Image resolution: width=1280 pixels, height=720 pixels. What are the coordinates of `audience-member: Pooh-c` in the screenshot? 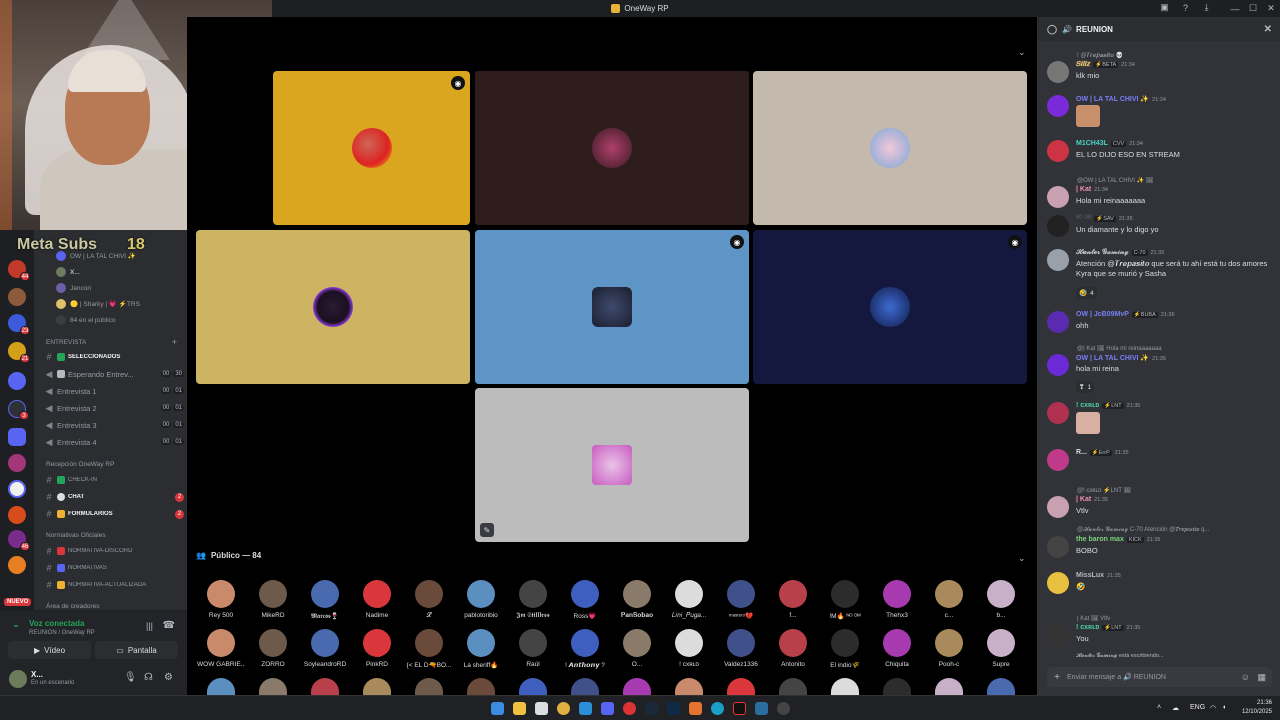 It's located at (949, 648).